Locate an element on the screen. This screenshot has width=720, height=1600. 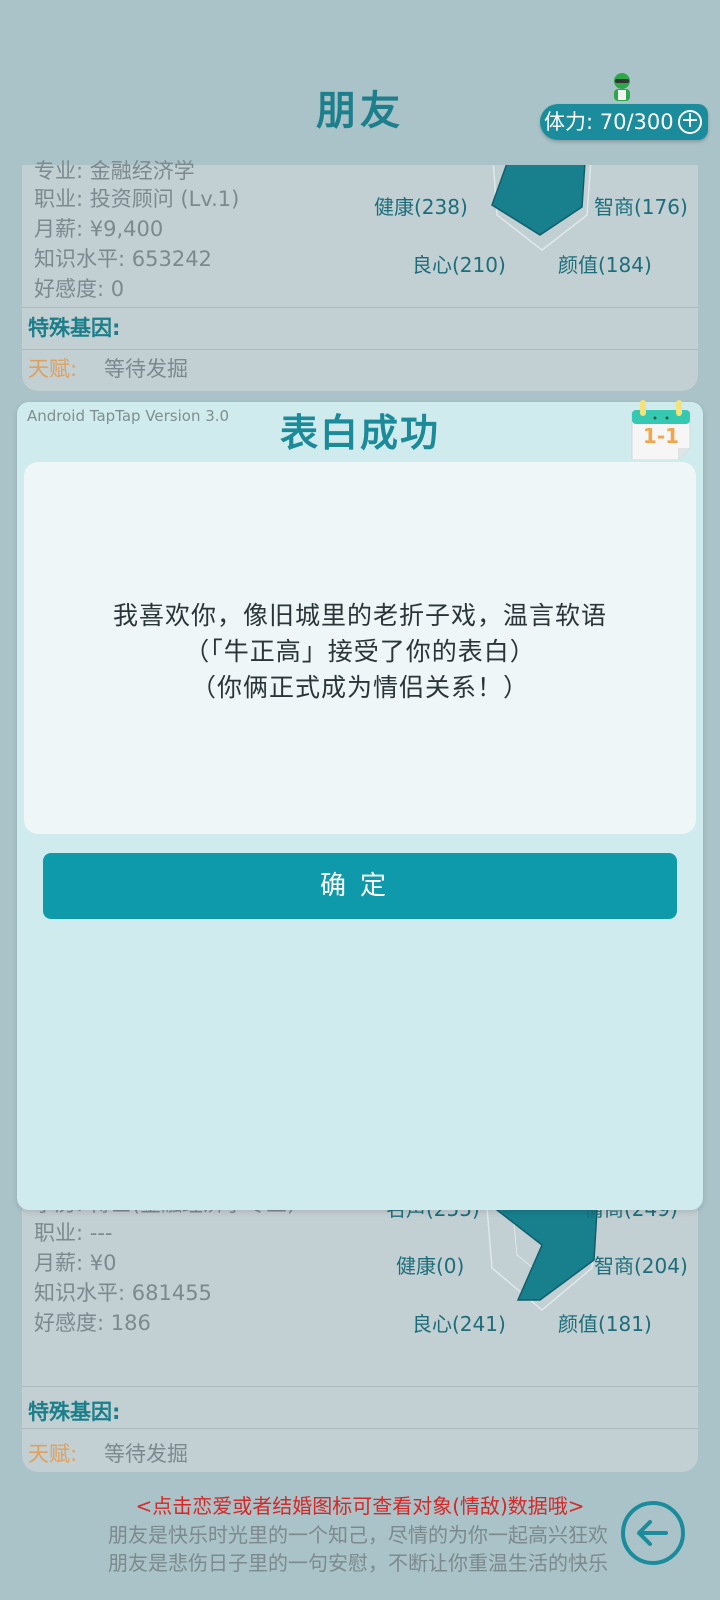
radar-label-health: 健康(238) is located at coordinates (421, 207).